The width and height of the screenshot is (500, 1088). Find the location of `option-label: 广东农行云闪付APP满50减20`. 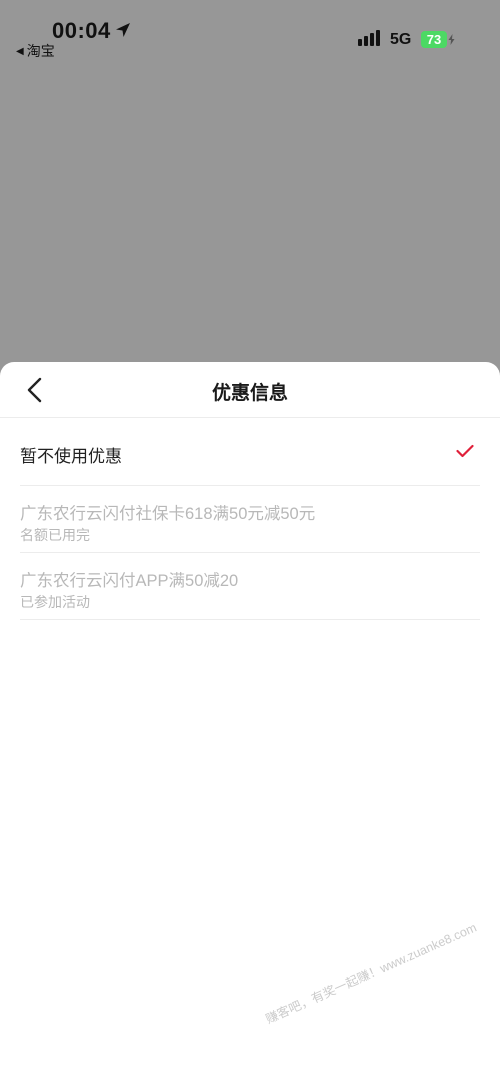

option-label: 广东农行云闪付APP满50减20 is located at coordinates (129, 581).